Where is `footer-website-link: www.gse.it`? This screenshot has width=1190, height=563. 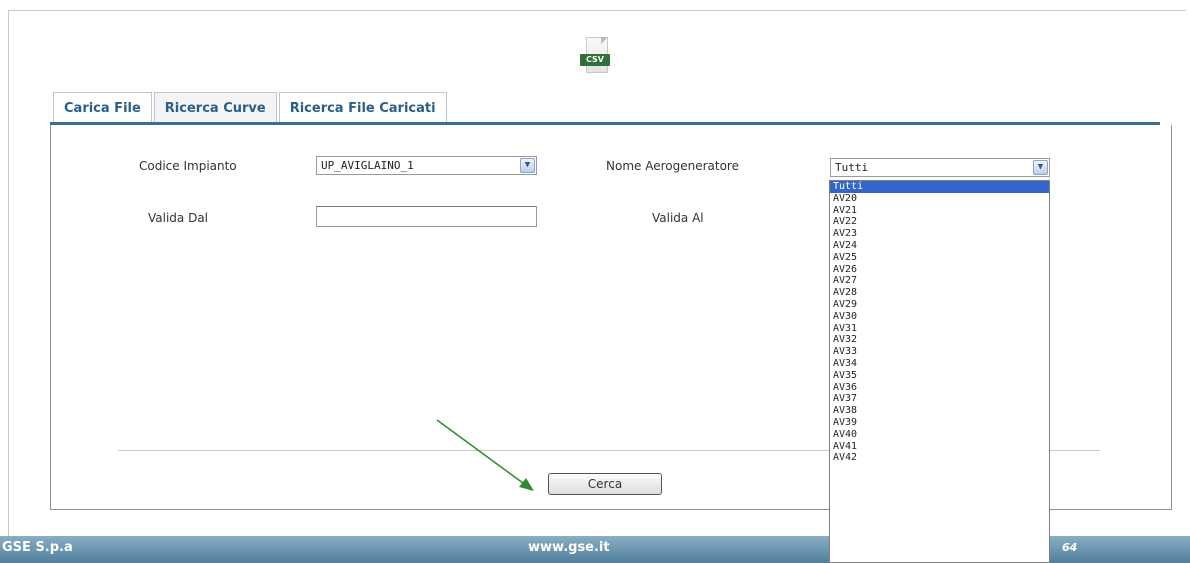 footer-website-link: www.gse.it is located at coordinates (569, 547).